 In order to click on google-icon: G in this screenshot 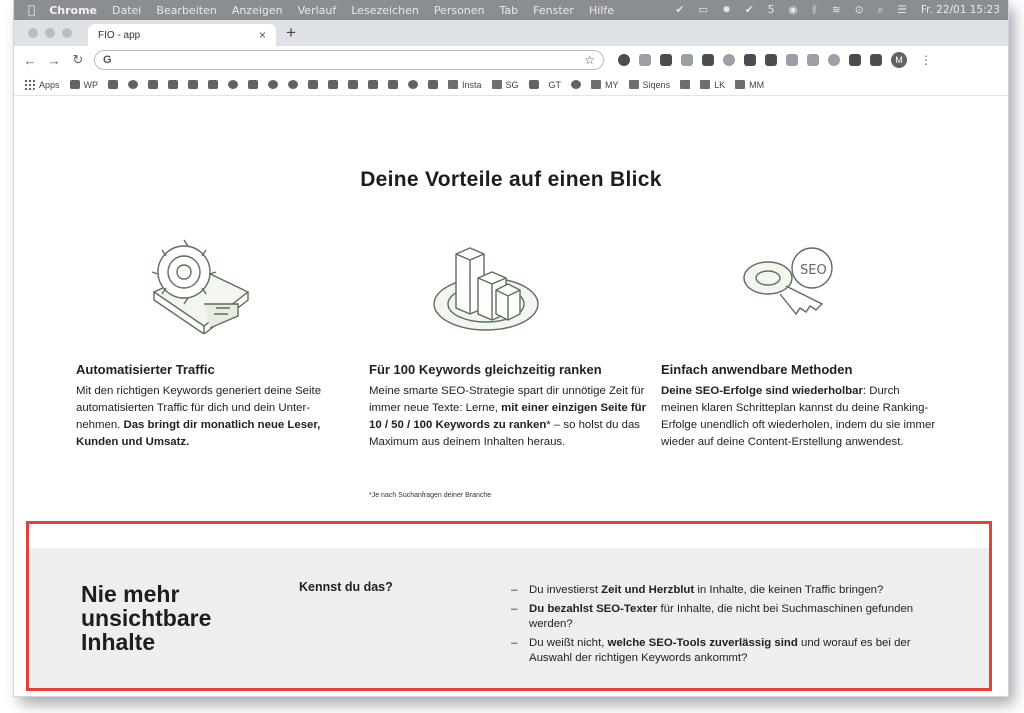, I will do `click(107, 60)`.